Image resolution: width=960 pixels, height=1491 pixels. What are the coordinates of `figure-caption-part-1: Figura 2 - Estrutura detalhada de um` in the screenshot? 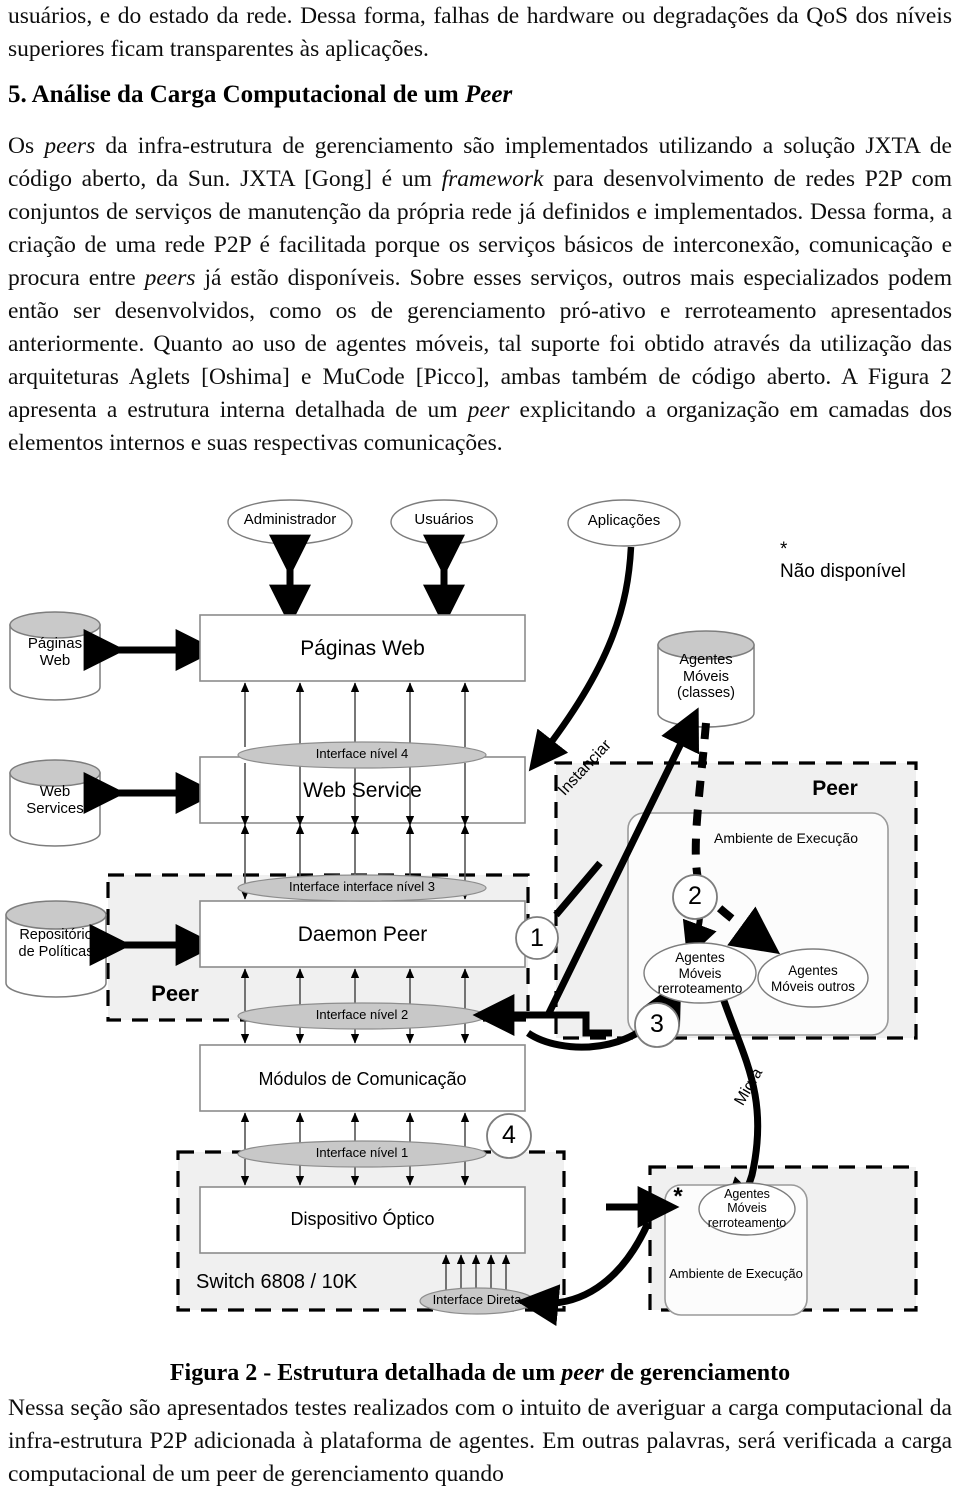 It's located at (365, 1373).